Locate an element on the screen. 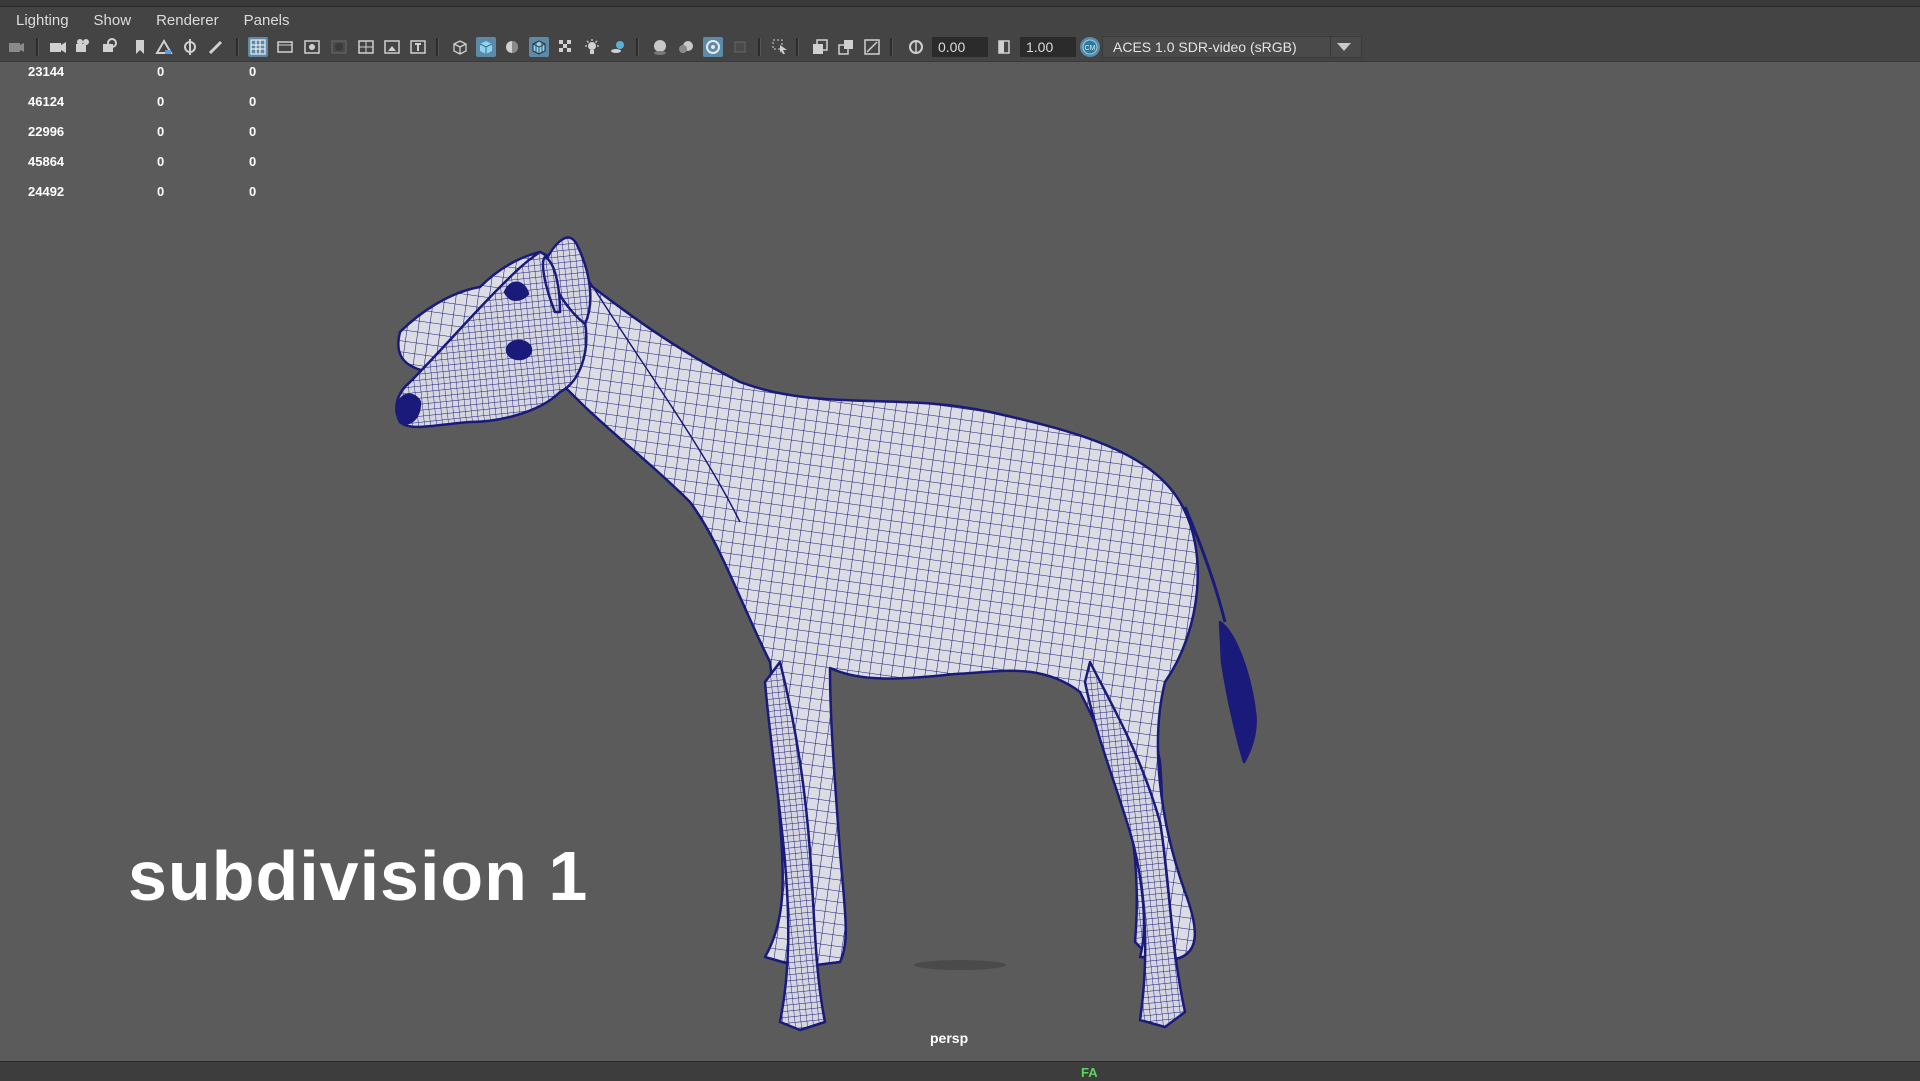  use-all-lights-icon is located at coordinates (592, 47).